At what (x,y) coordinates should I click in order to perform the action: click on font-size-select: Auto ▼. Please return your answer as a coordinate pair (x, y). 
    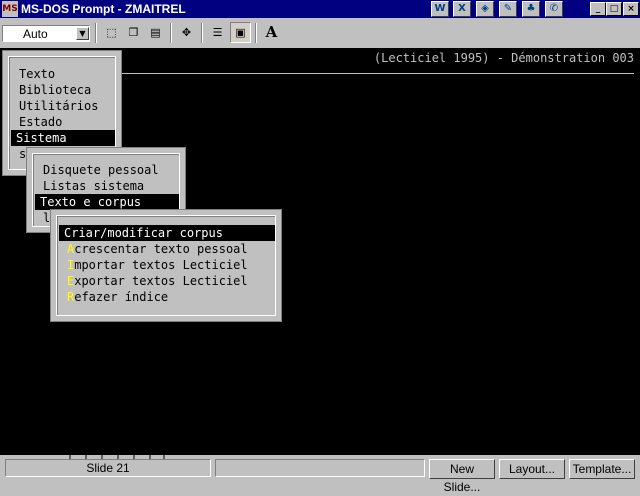
    Looking at the image, I should click on (46, 33).